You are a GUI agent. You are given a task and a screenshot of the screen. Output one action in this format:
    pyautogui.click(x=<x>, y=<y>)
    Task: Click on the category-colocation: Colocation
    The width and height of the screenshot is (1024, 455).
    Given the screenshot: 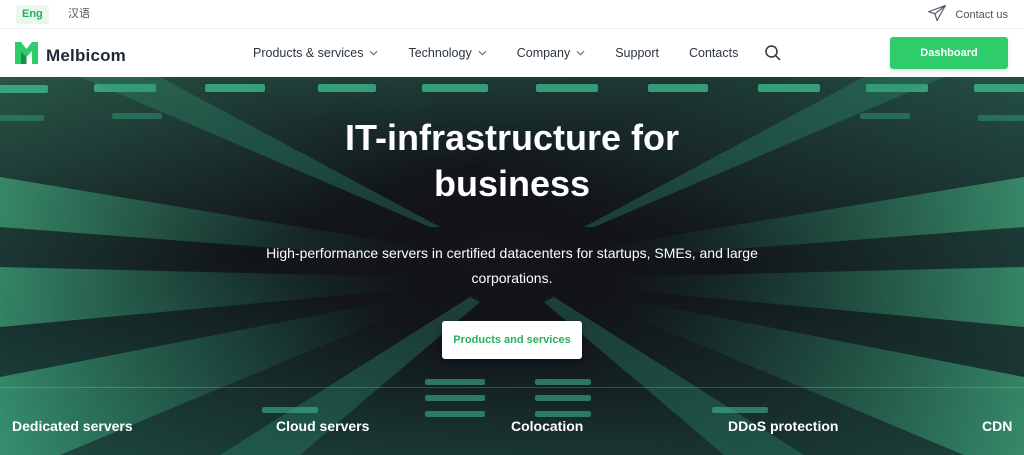 What is the action you would take?
    pyautogui.click(x=547, y=426)
    